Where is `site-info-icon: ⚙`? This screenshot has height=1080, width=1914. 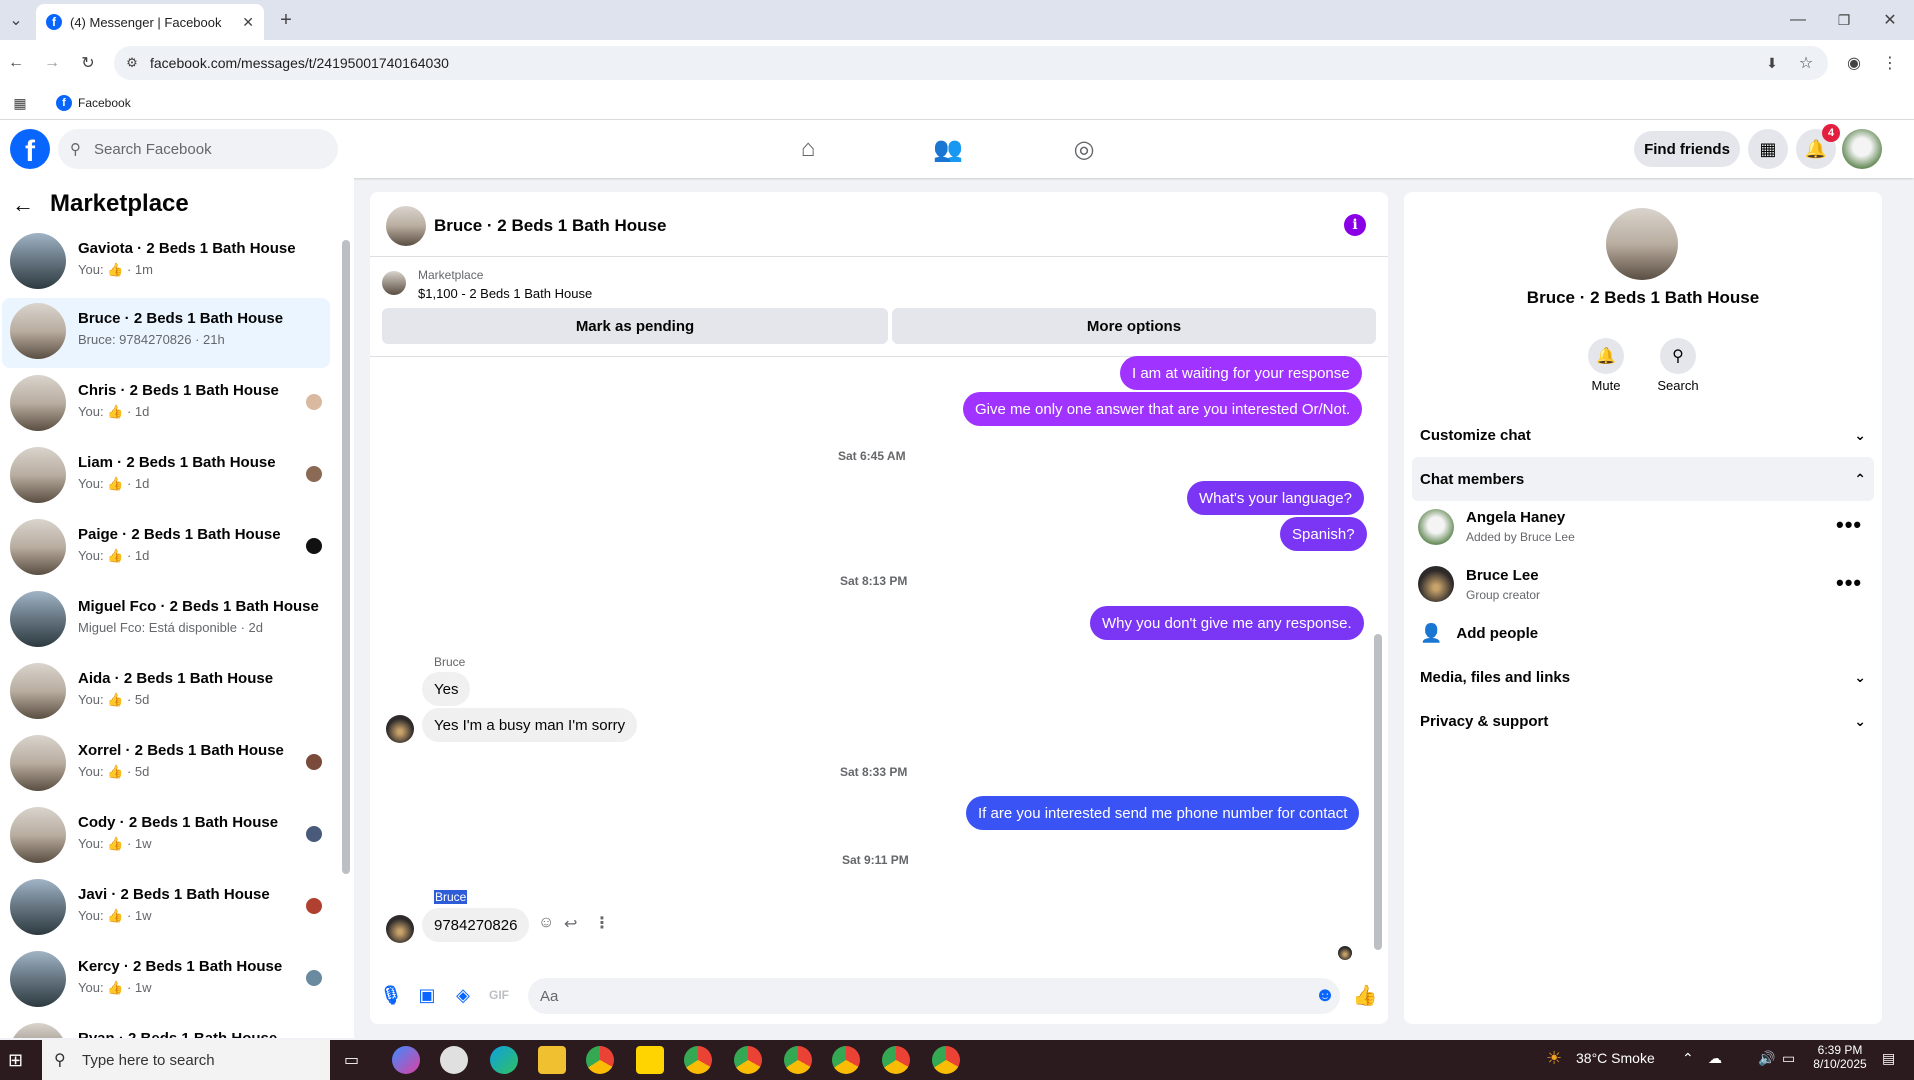
site-info-icon: ⚙ is located at coordinates (132, 63).